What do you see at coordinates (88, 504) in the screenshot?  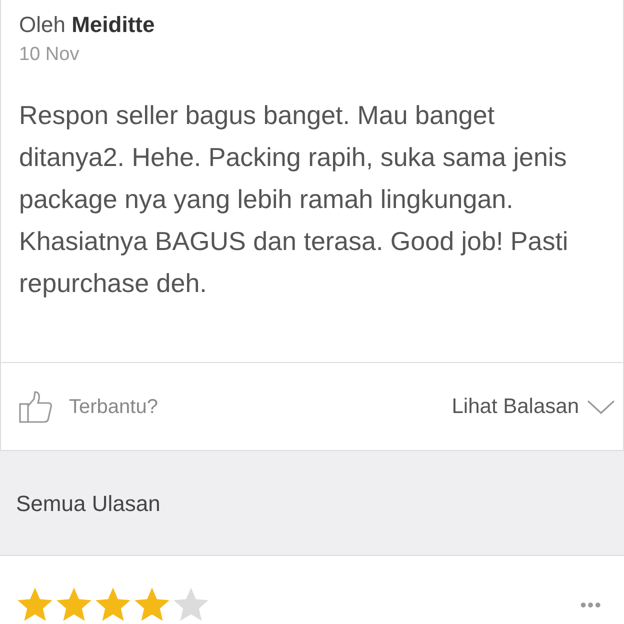 I see `section-title: Semua Ulasan` at bounding box center [88, 504].